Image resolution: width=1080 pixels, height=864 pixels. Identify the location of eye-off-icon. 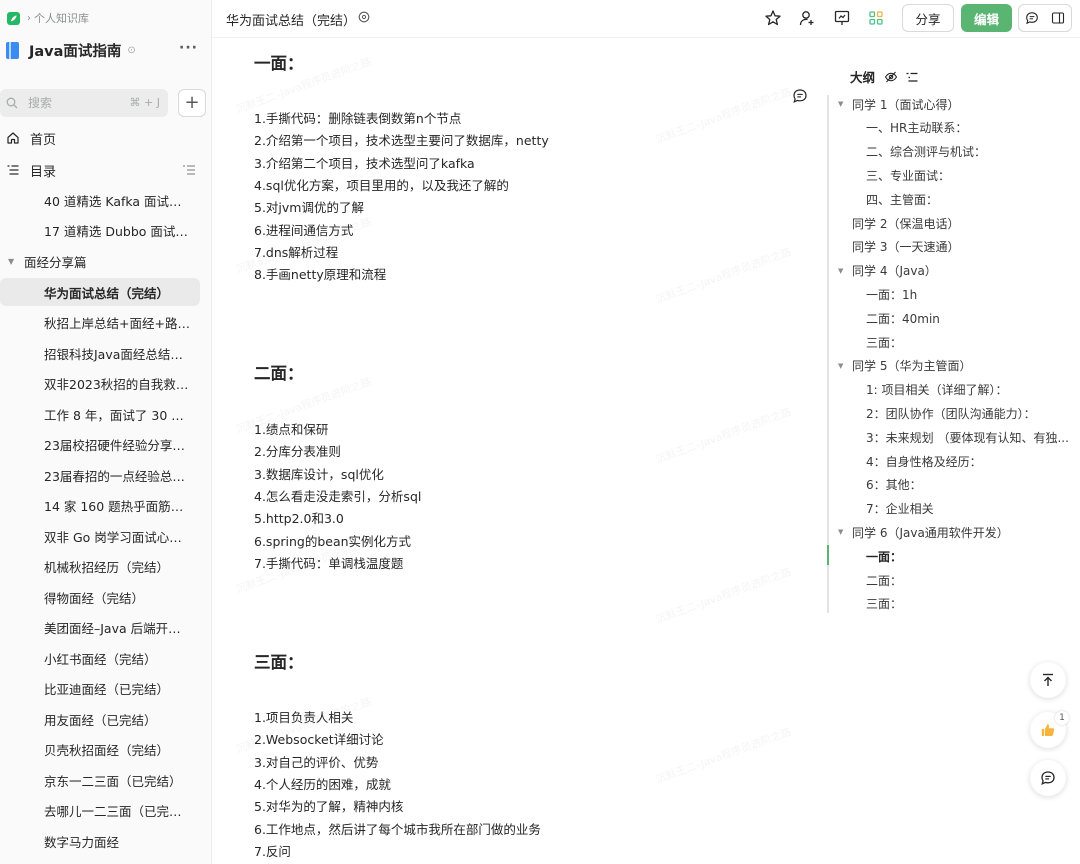
(891, 77).